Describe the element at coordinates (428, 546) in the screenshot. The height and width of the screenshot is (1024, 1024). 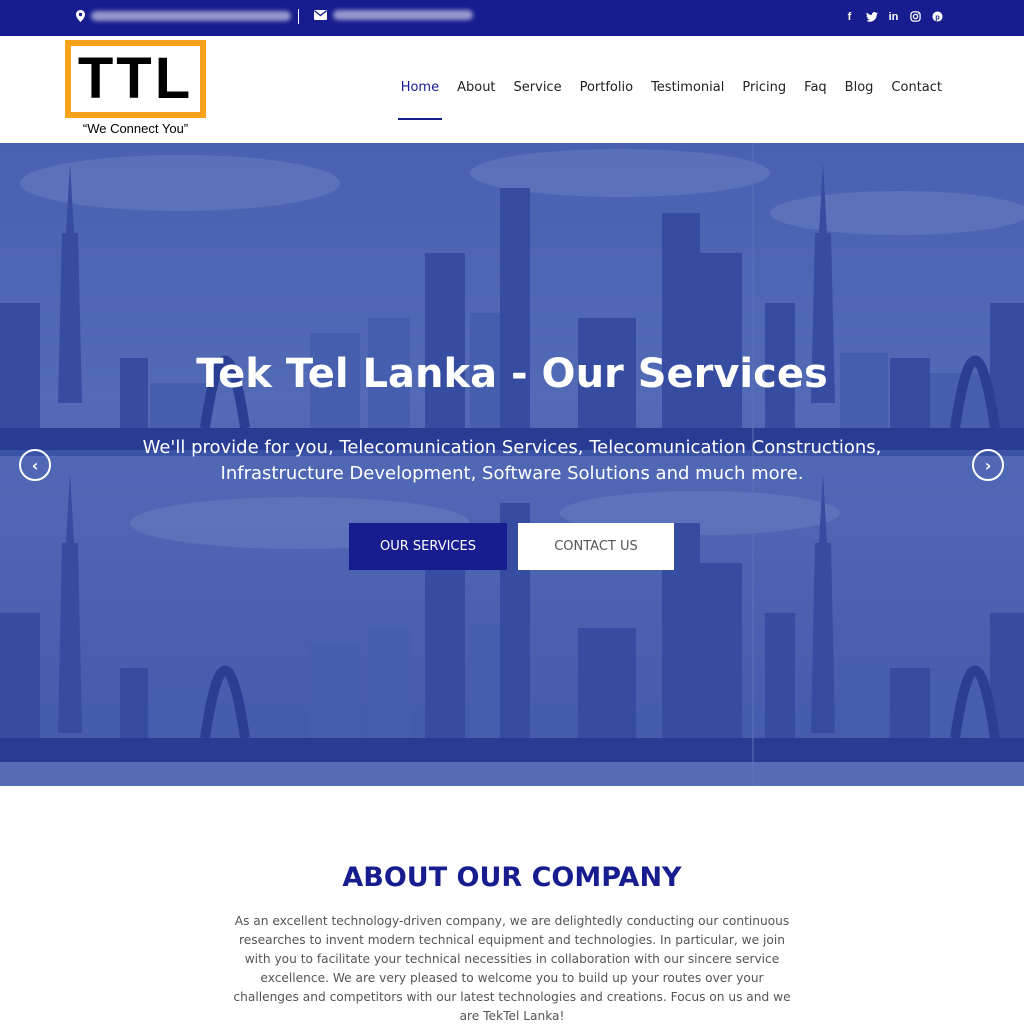
I see `our-services-button: OUR SERVICES` at that location.